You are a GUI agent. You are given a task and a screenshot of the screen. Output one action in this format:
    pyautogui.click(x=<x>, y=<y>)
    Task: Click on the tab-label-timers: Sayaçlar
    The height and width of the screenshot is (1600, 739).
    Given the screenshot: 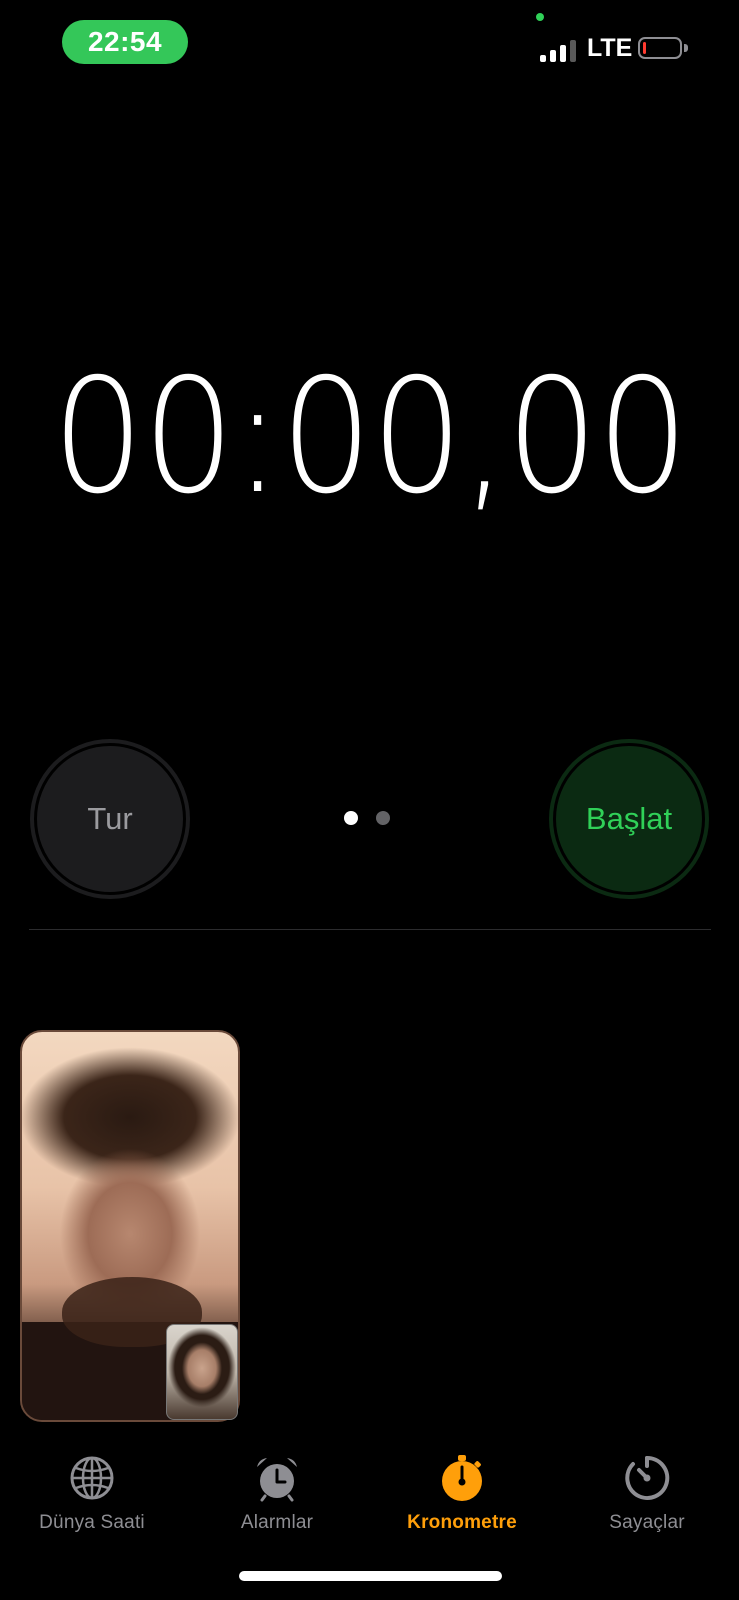 What is the action you would take?
    pyautogui.click(x=647, y=1522)
    